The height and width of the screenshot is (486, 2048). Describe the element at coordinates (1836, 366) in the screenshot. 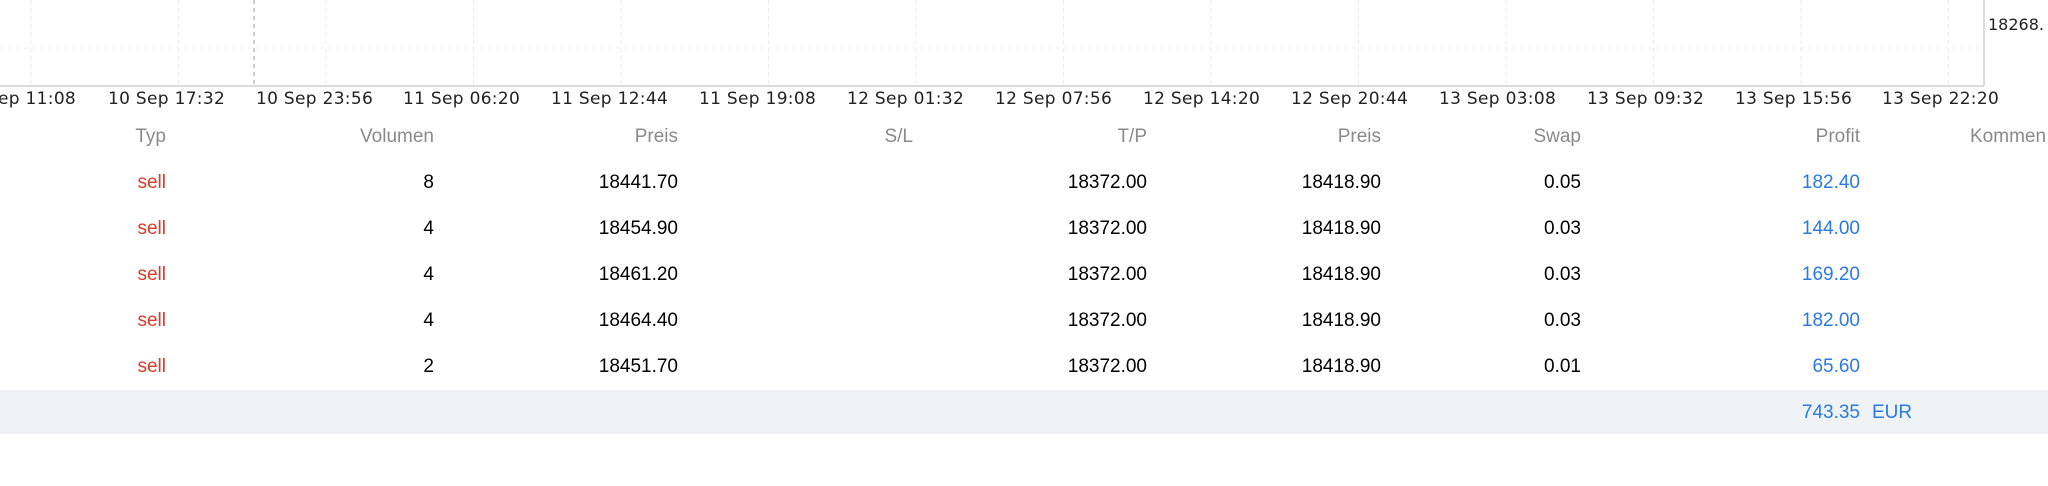

I see `cell-profit: 65.60` at that location.